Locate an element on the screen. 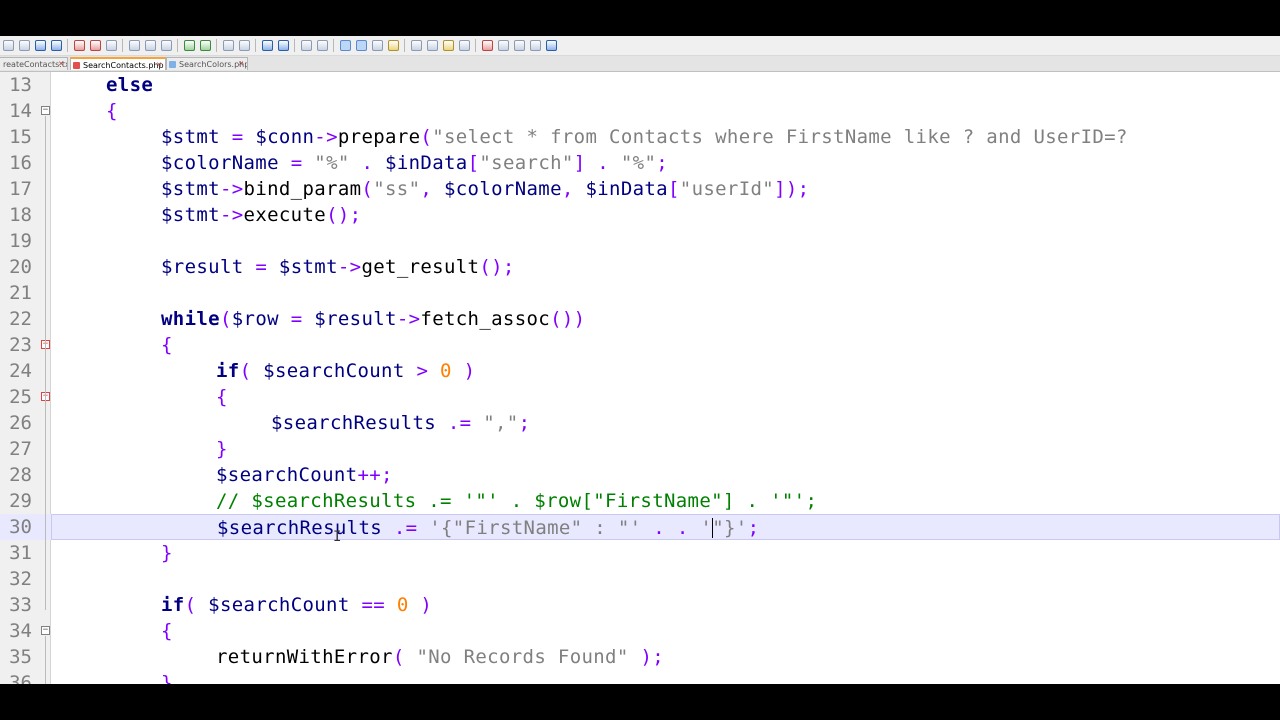  tab-createcontacts: reateContacts.txt ✕ is located at coordinates (34, 63).